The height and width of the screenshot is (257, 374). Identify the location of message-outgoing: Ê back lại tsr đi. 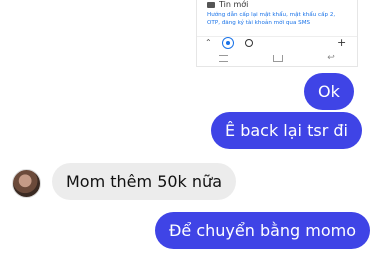
(286, 130).